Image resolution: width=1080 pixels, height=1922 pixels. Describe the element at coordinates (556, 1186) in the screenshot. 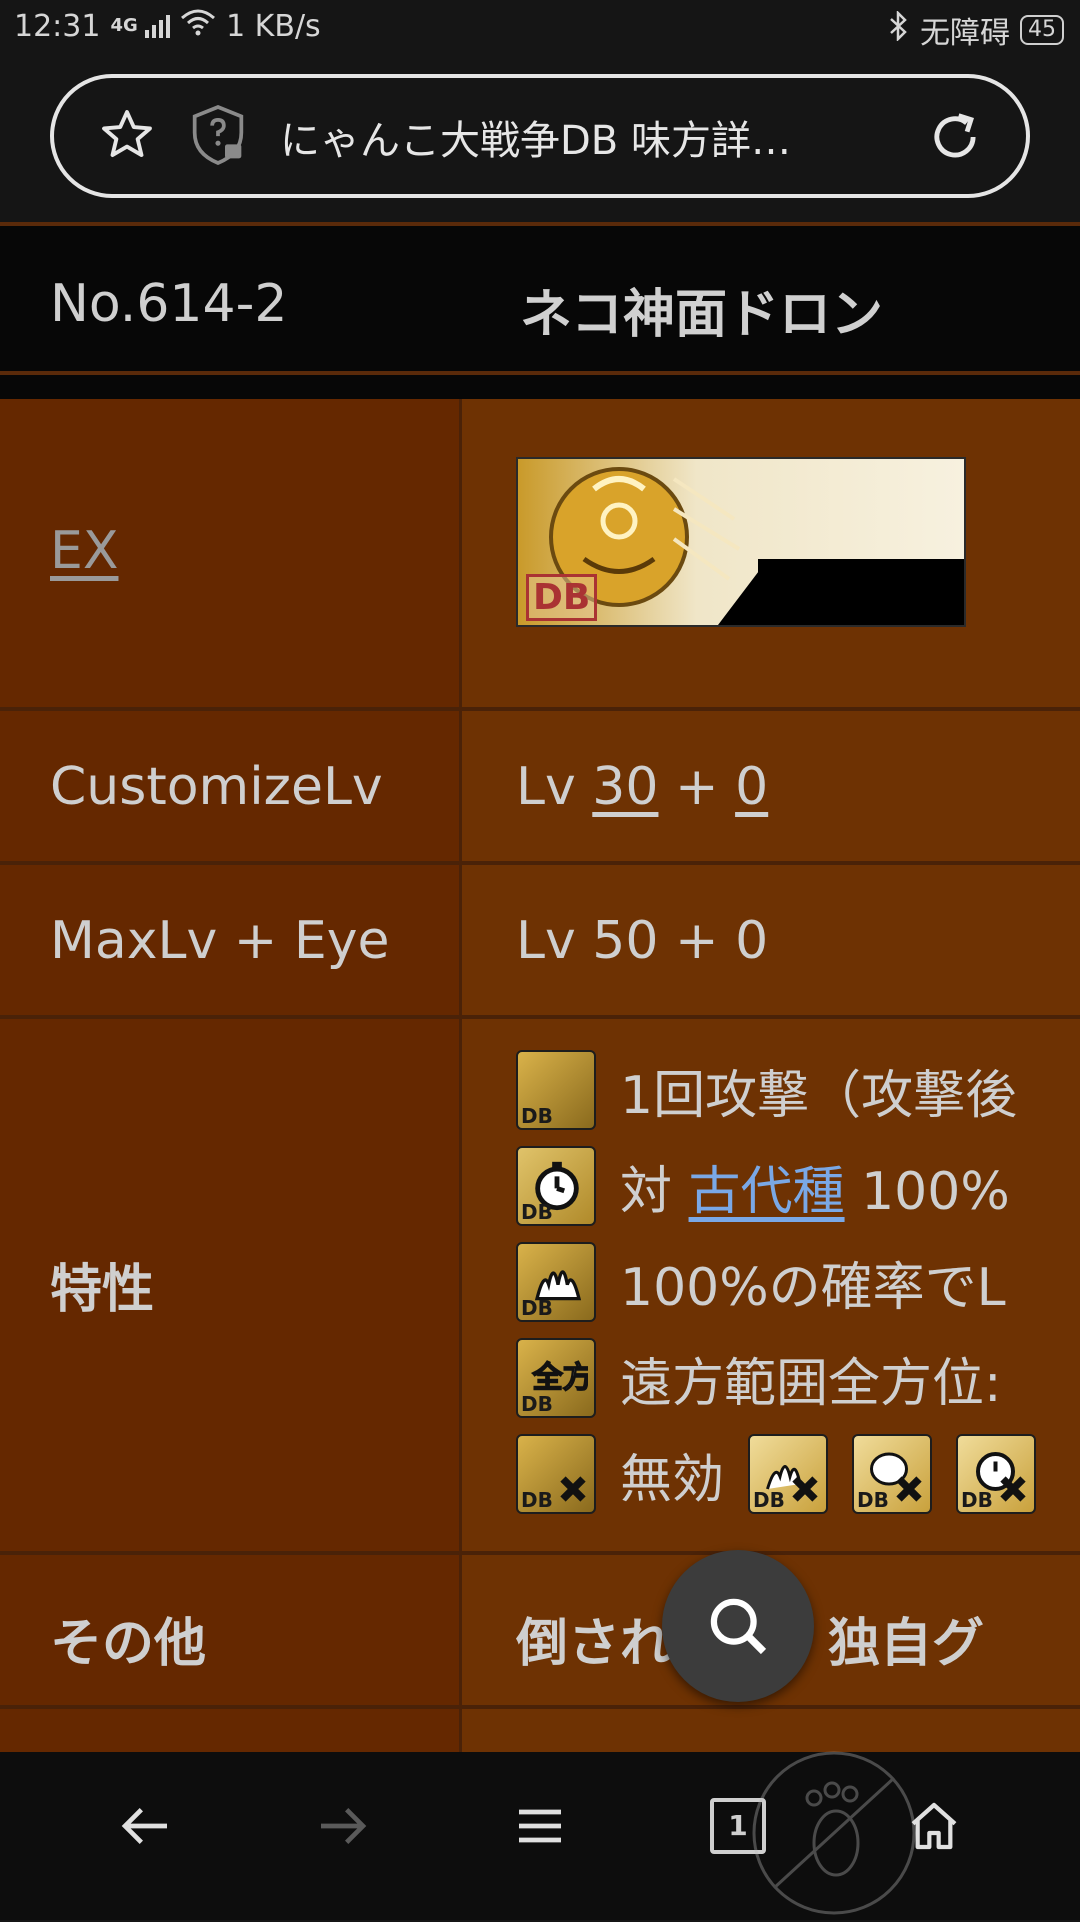

I see `stopwatch-icon: DB` at that location.